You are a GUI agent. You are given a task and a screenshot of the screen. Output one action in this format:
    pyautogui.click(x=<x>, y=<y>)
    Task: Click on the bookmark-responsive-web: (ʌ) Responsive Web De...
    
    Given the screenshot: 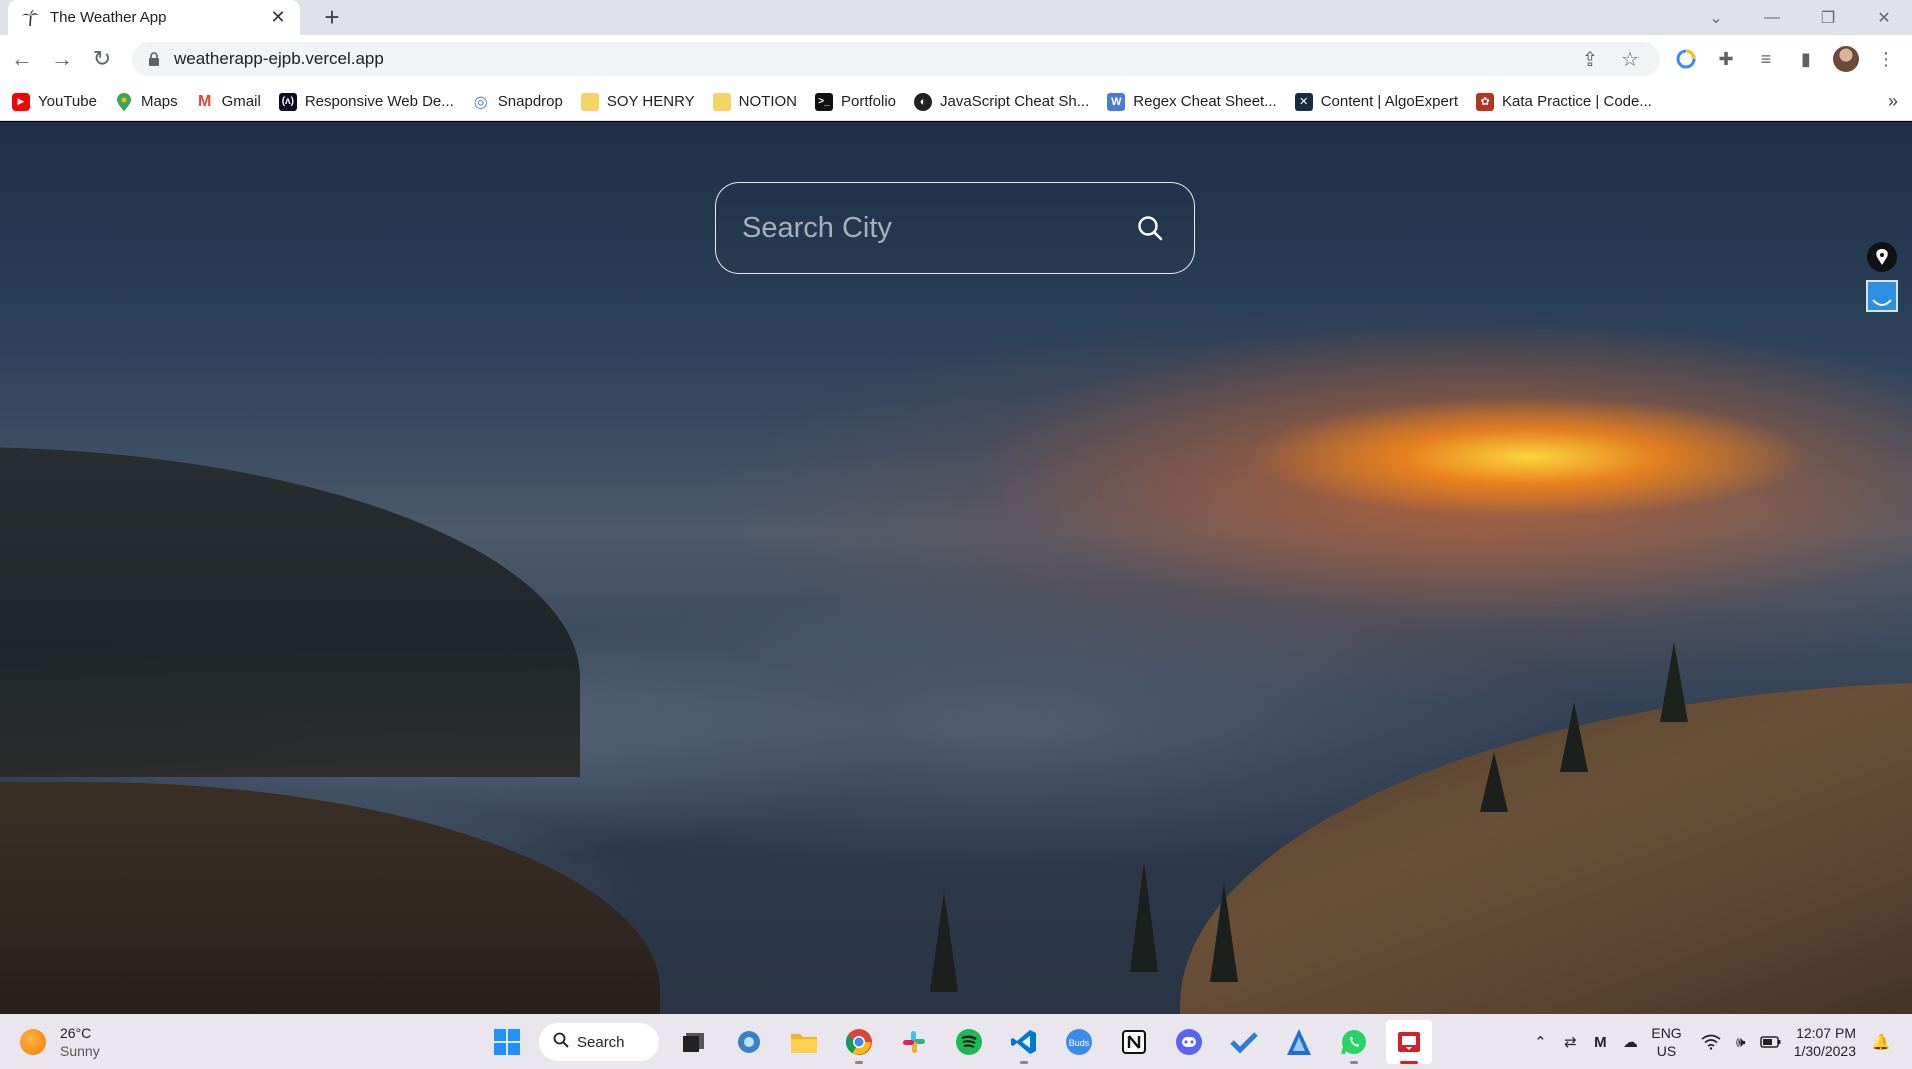 What is the action you would take?
    pyautogui.click(x=371, y=102)
    